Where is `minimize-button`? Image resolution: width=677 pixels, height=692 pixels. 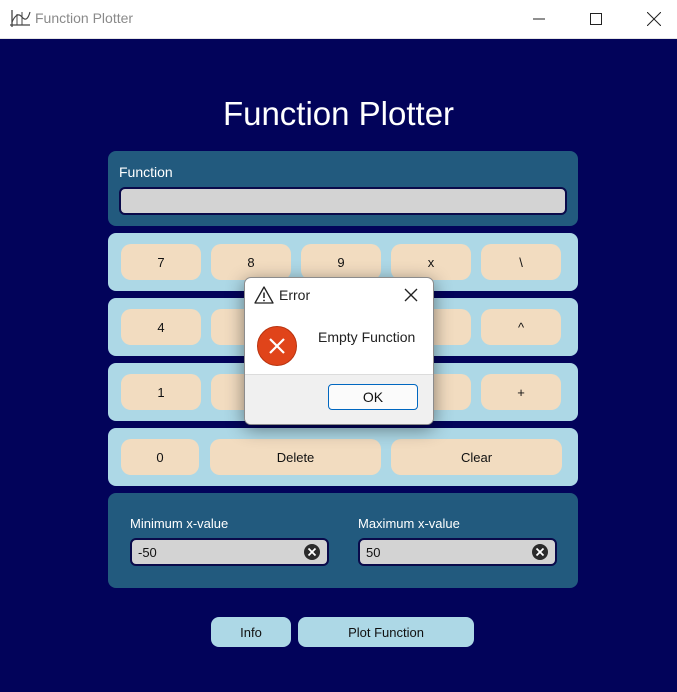
minimize-button is located at coordinates (539, 19).